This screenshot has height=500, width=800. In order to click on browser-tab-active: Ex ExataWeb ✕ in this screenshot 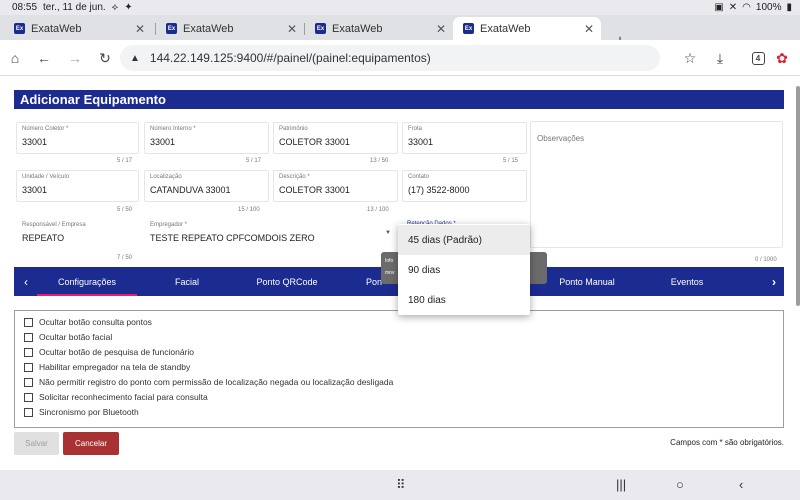, I will do `click(527, 28)`.